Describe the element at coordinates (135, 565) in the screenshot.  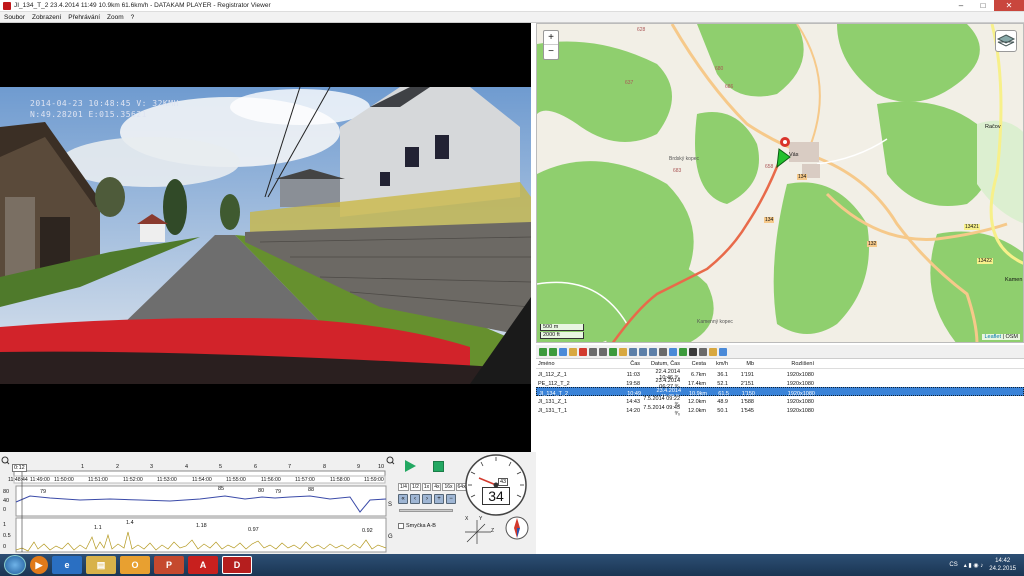
I see `office-icon: O` at that location.